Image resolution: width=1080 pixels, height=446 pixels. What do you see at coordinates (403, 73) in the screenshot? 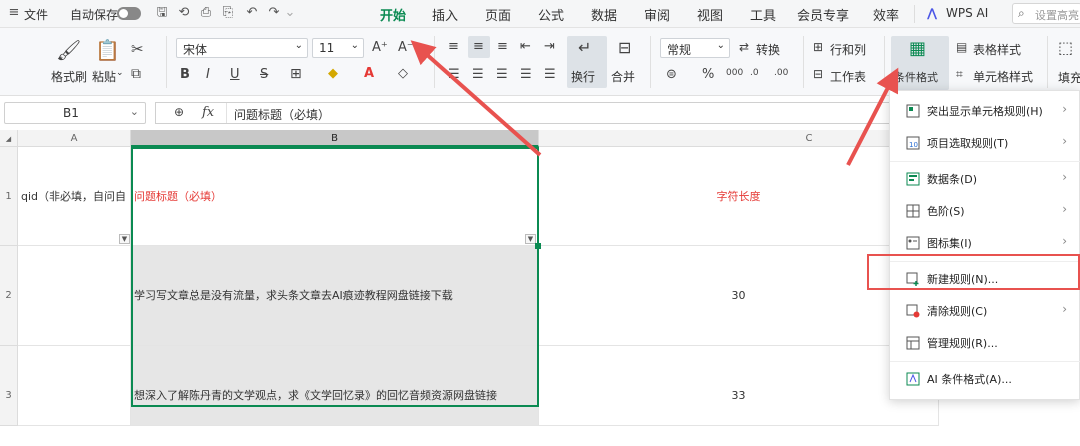
I see `clear-format-icon: ◇` at bounding box center [403, 73].